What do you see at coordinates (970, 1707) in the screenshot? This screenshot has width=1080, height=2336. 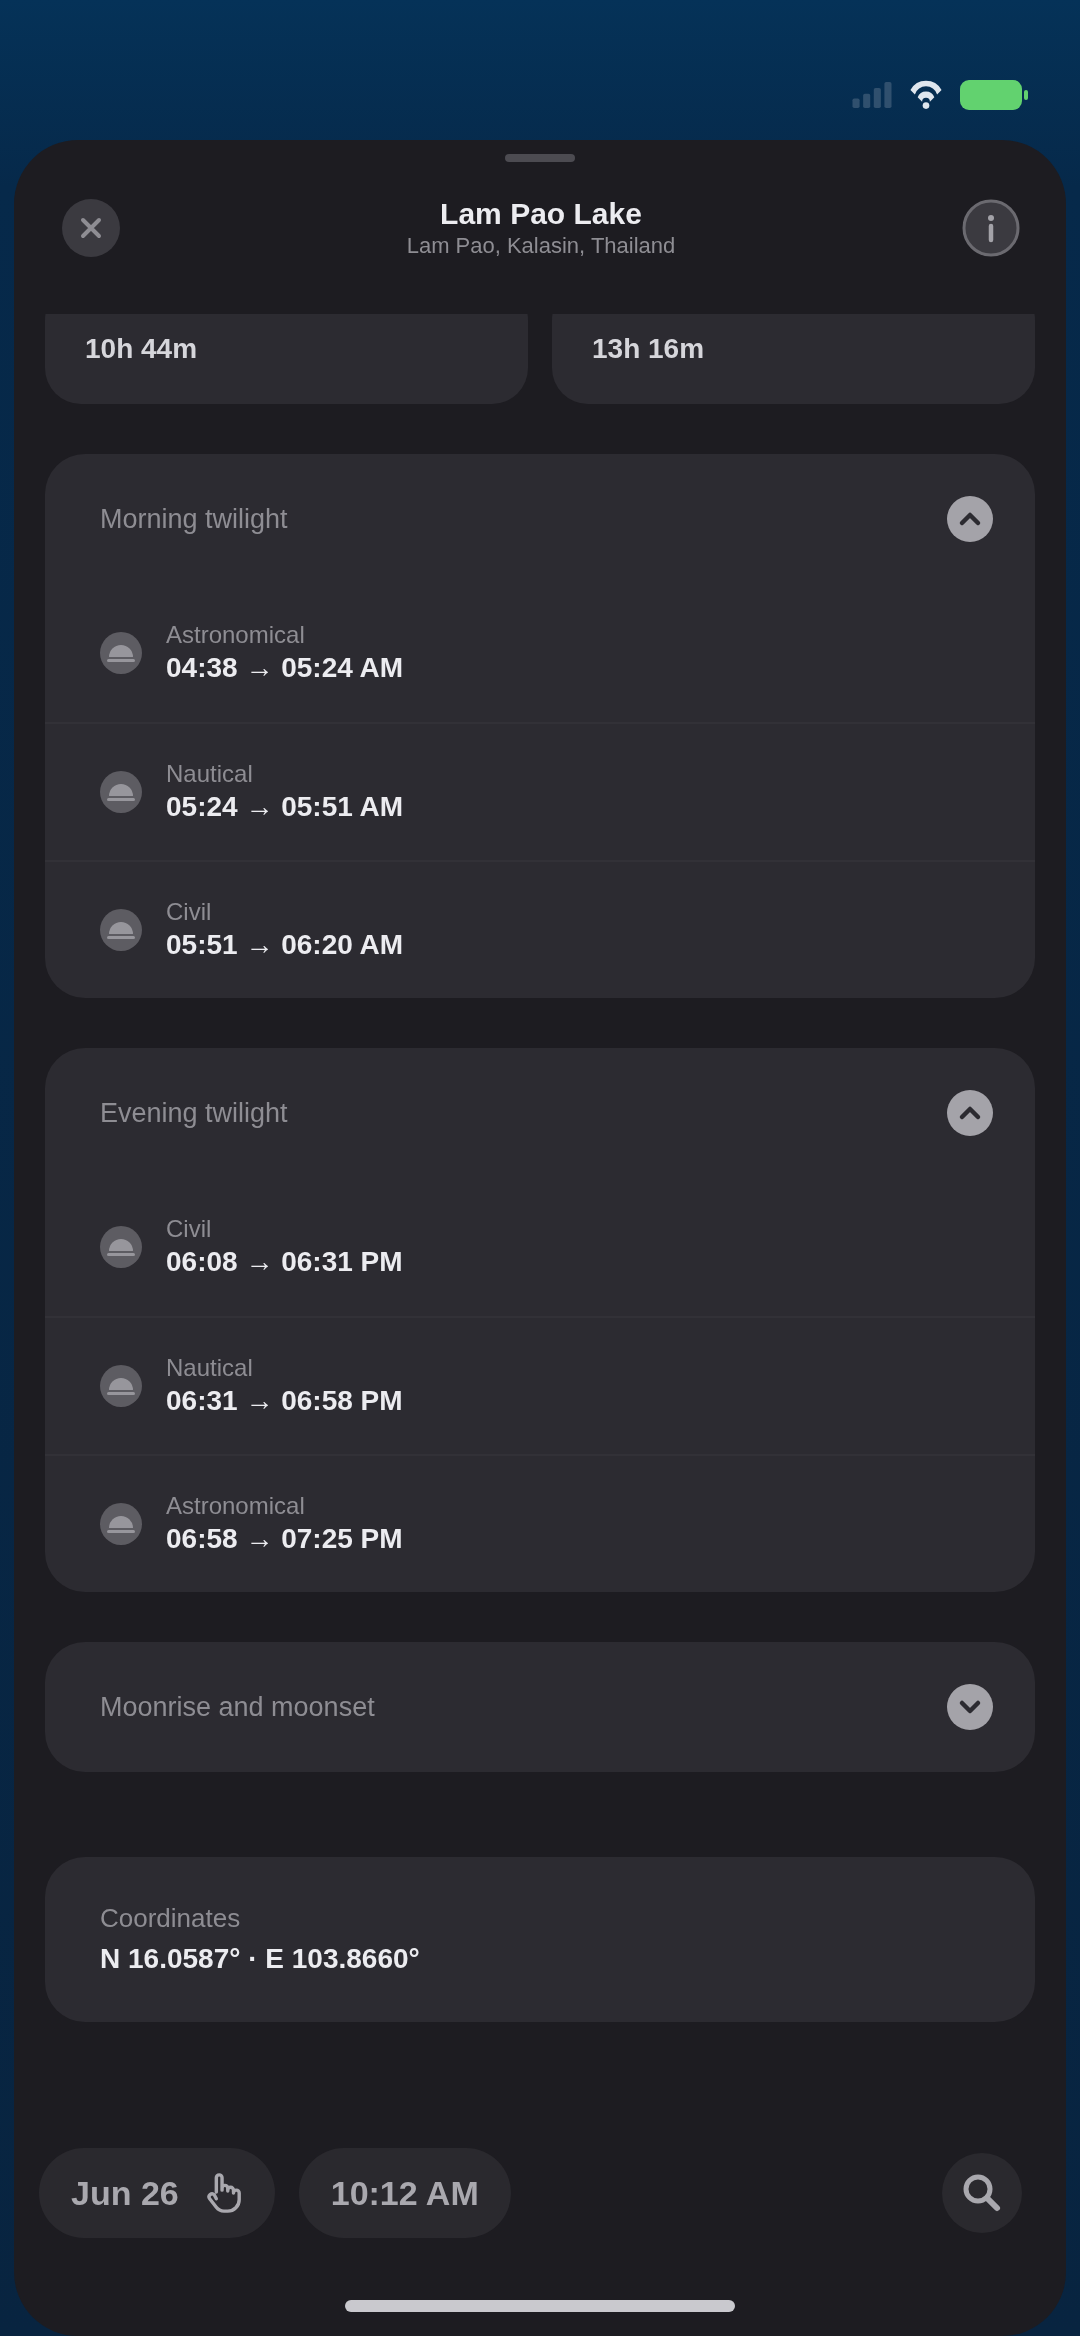 I see `chevron-down-icon` at bounding box center [970, 1707].